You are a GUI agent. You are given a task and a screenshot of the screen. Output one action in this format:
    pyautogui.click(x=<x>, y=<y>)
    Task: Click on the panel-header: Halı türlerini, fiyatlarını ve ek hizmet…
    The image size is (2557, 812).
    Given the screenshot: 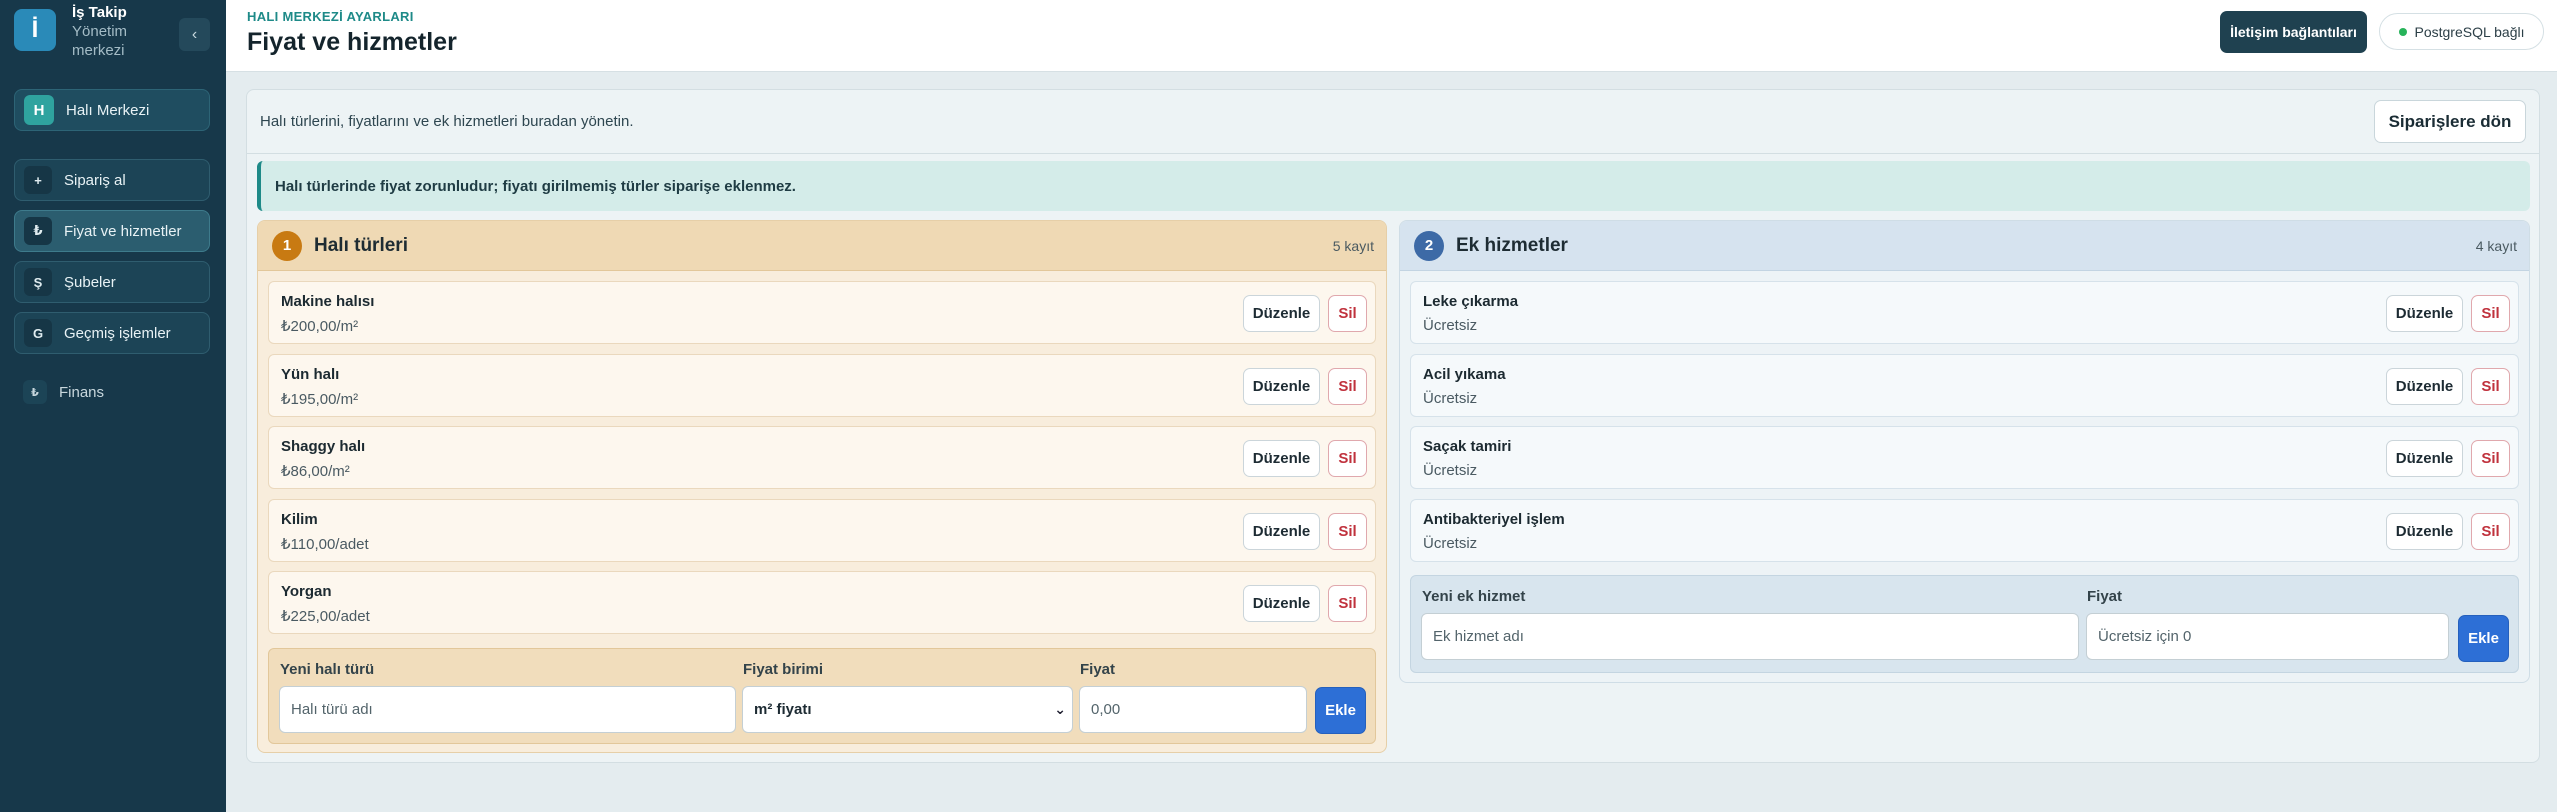 What is the action you would take?
    pyautogui.click(x=1393, y=122)
    